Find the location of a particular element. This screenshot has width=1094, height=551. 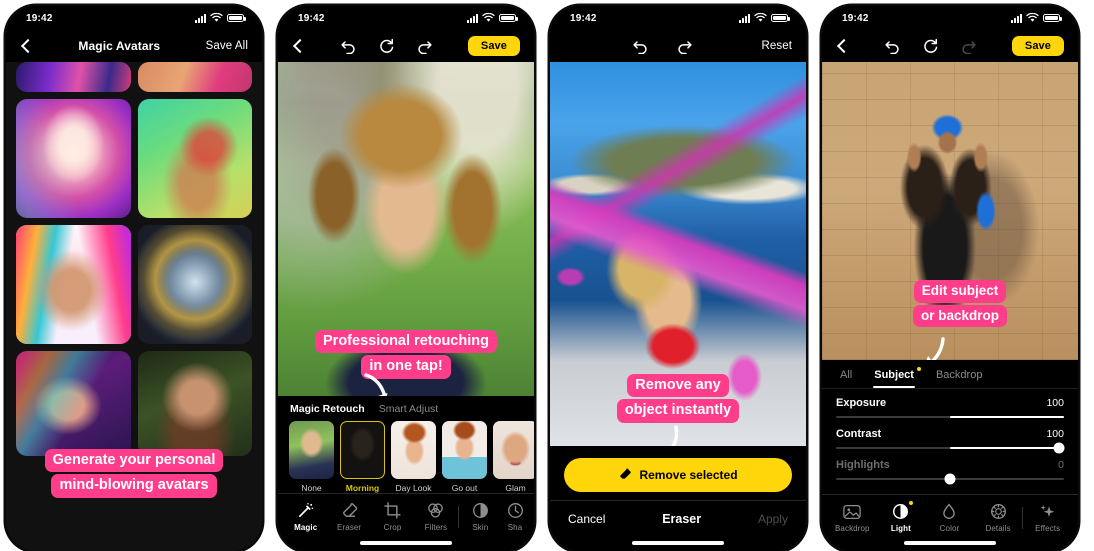

cancel-button: Cancel is located at coordinates (586, 519).